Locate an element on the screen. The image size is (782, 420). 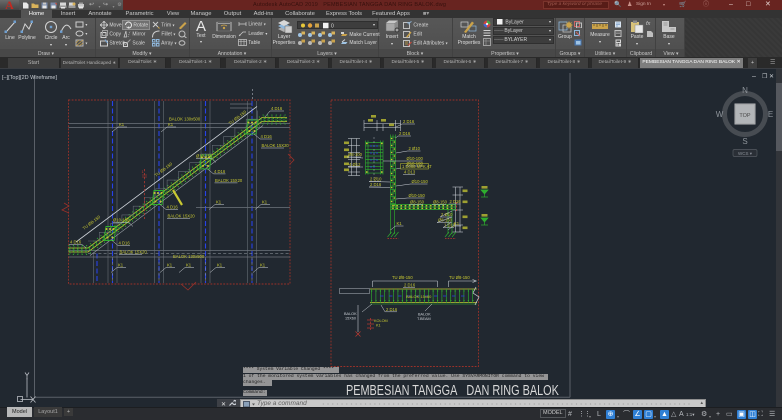
svg-text: 1 D088 MPK AT is located at coordinates (417, 166).